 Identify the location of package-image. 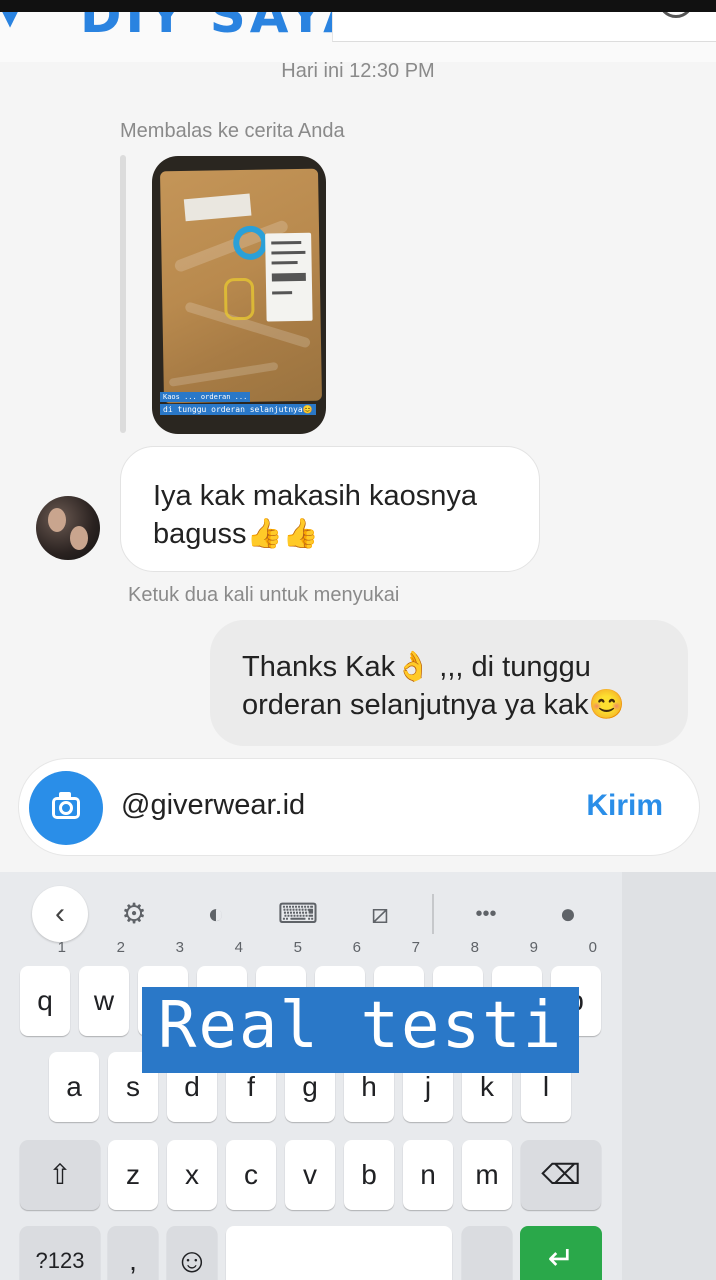
(241, 286).